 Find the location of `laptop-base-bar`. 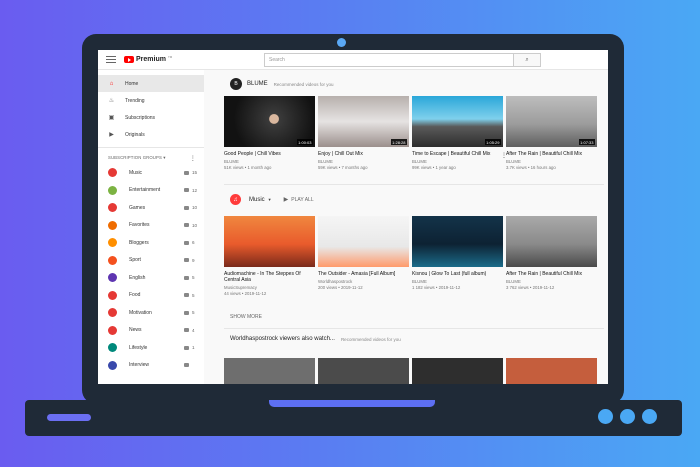

laptop-base-bar is located at coordinates (69, 417).